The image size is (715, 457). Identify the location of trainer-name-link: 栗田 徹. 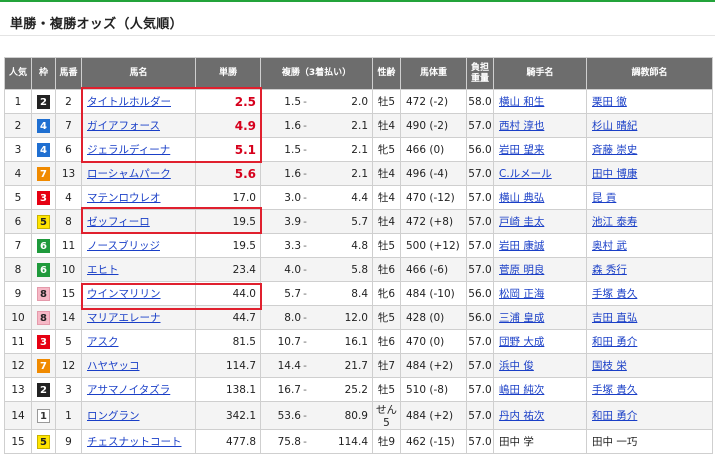
(609, 102).